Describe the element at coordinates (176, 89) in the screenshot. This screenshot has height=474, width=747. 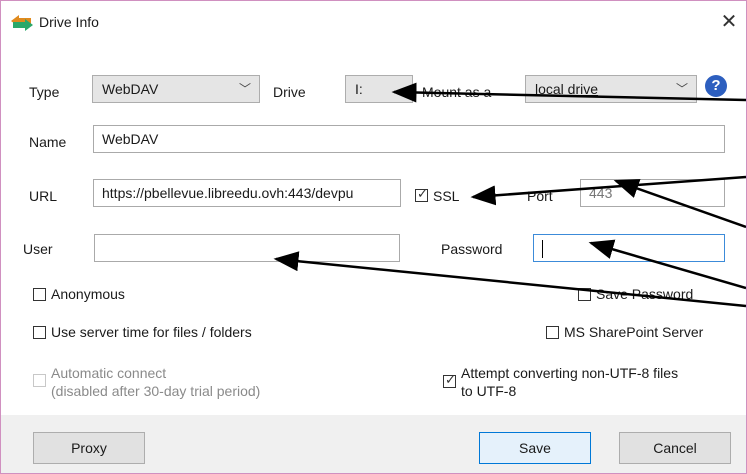
I see `type-dropdown: WebDAV ﹀` at that location.